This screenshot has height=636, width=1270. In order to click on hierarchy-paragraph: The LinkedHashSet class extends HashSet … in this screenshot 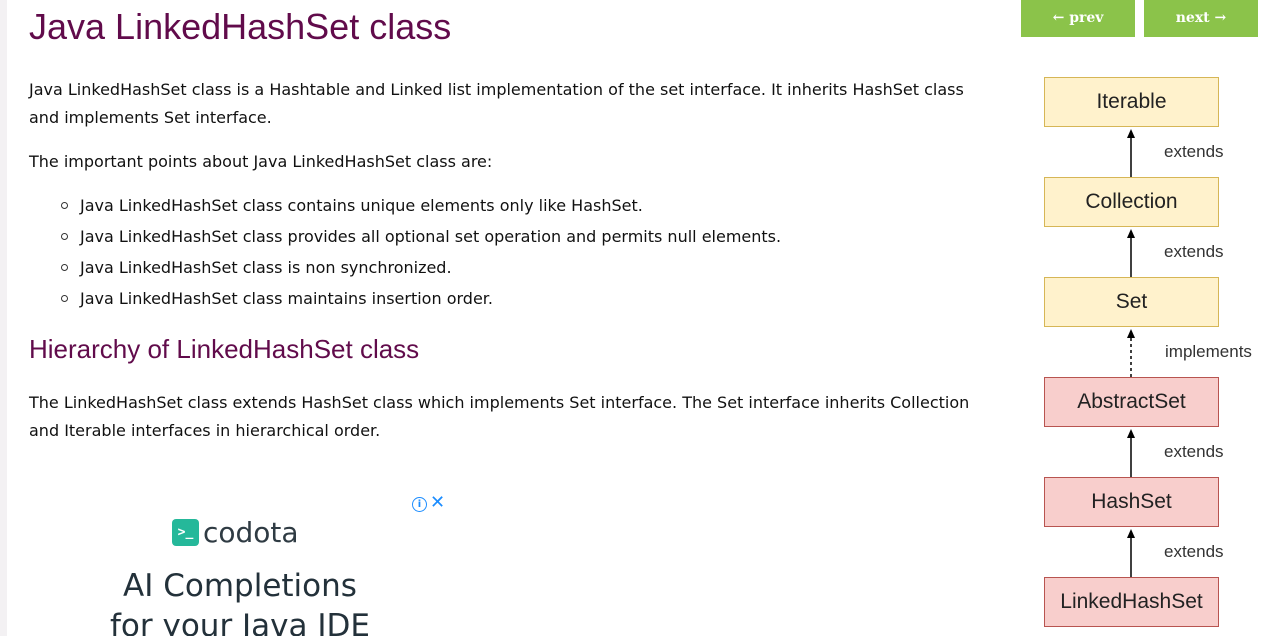, I will do `click(499, 416)`.